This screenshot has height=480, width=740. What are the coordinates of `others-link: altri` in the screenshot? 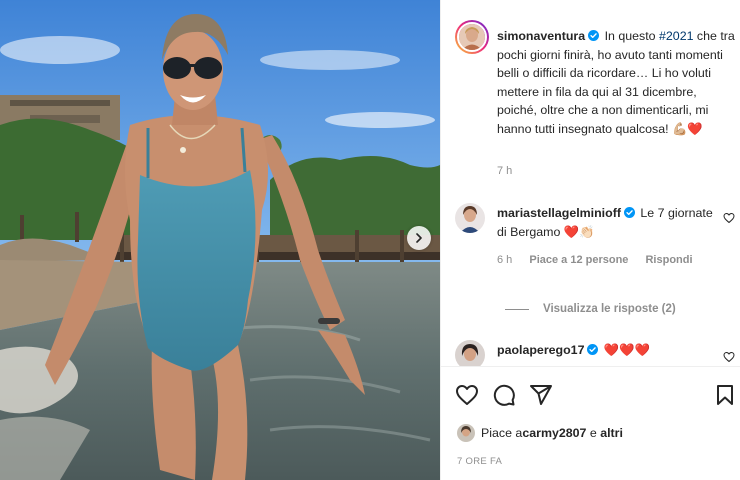 It's located at (611, 433).